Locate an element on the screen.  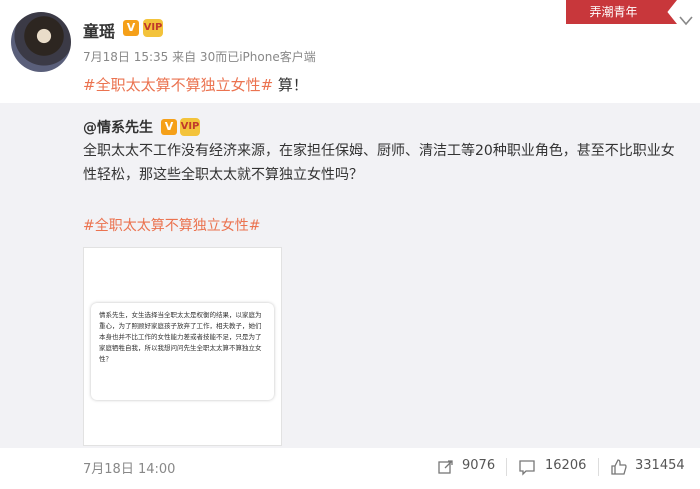
comment-icon is located at coordinates (527, 468).